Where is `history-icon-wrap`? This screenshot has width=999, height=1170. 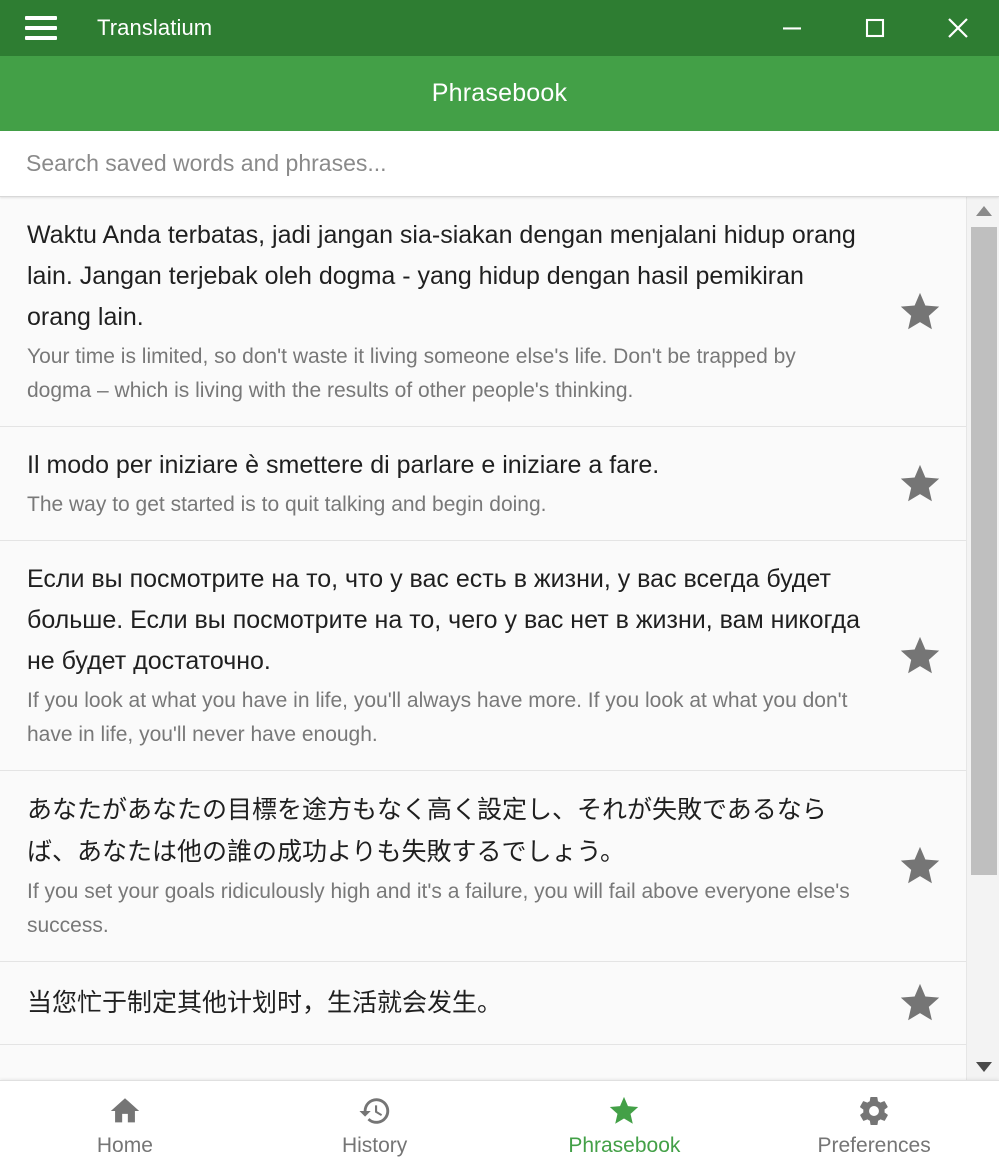 history-icon-wrap is located at coordinates (375, 1111).